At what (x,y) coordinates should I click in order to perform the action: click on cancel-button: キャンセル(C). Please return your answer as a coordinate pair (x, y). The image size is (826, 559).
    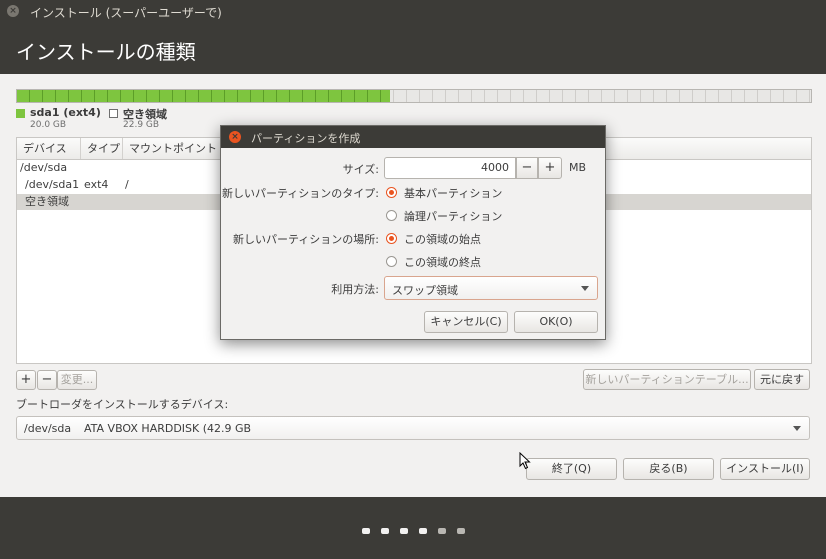
    Looking at the image, I should click on (466, 322).